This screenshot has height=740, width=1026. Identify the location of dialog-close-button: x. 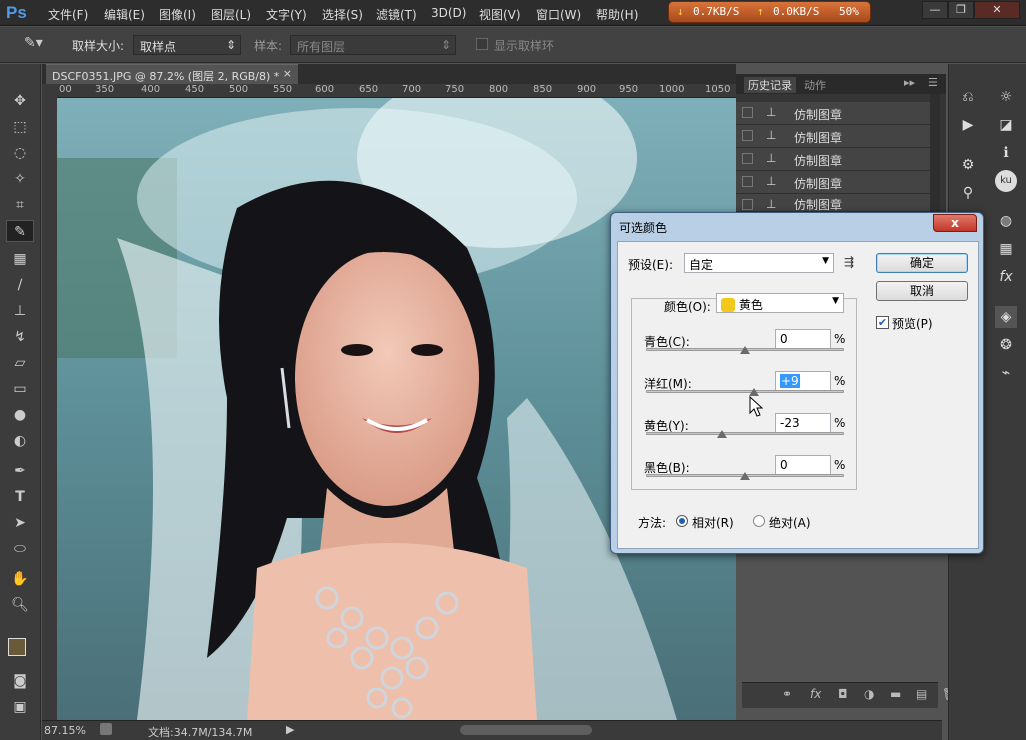
(955, 223).